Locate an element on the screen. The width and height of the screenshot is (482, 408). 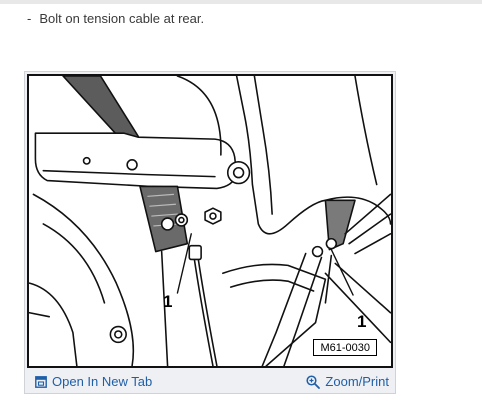
new-tab-icon is located at coordinates (41, 381).